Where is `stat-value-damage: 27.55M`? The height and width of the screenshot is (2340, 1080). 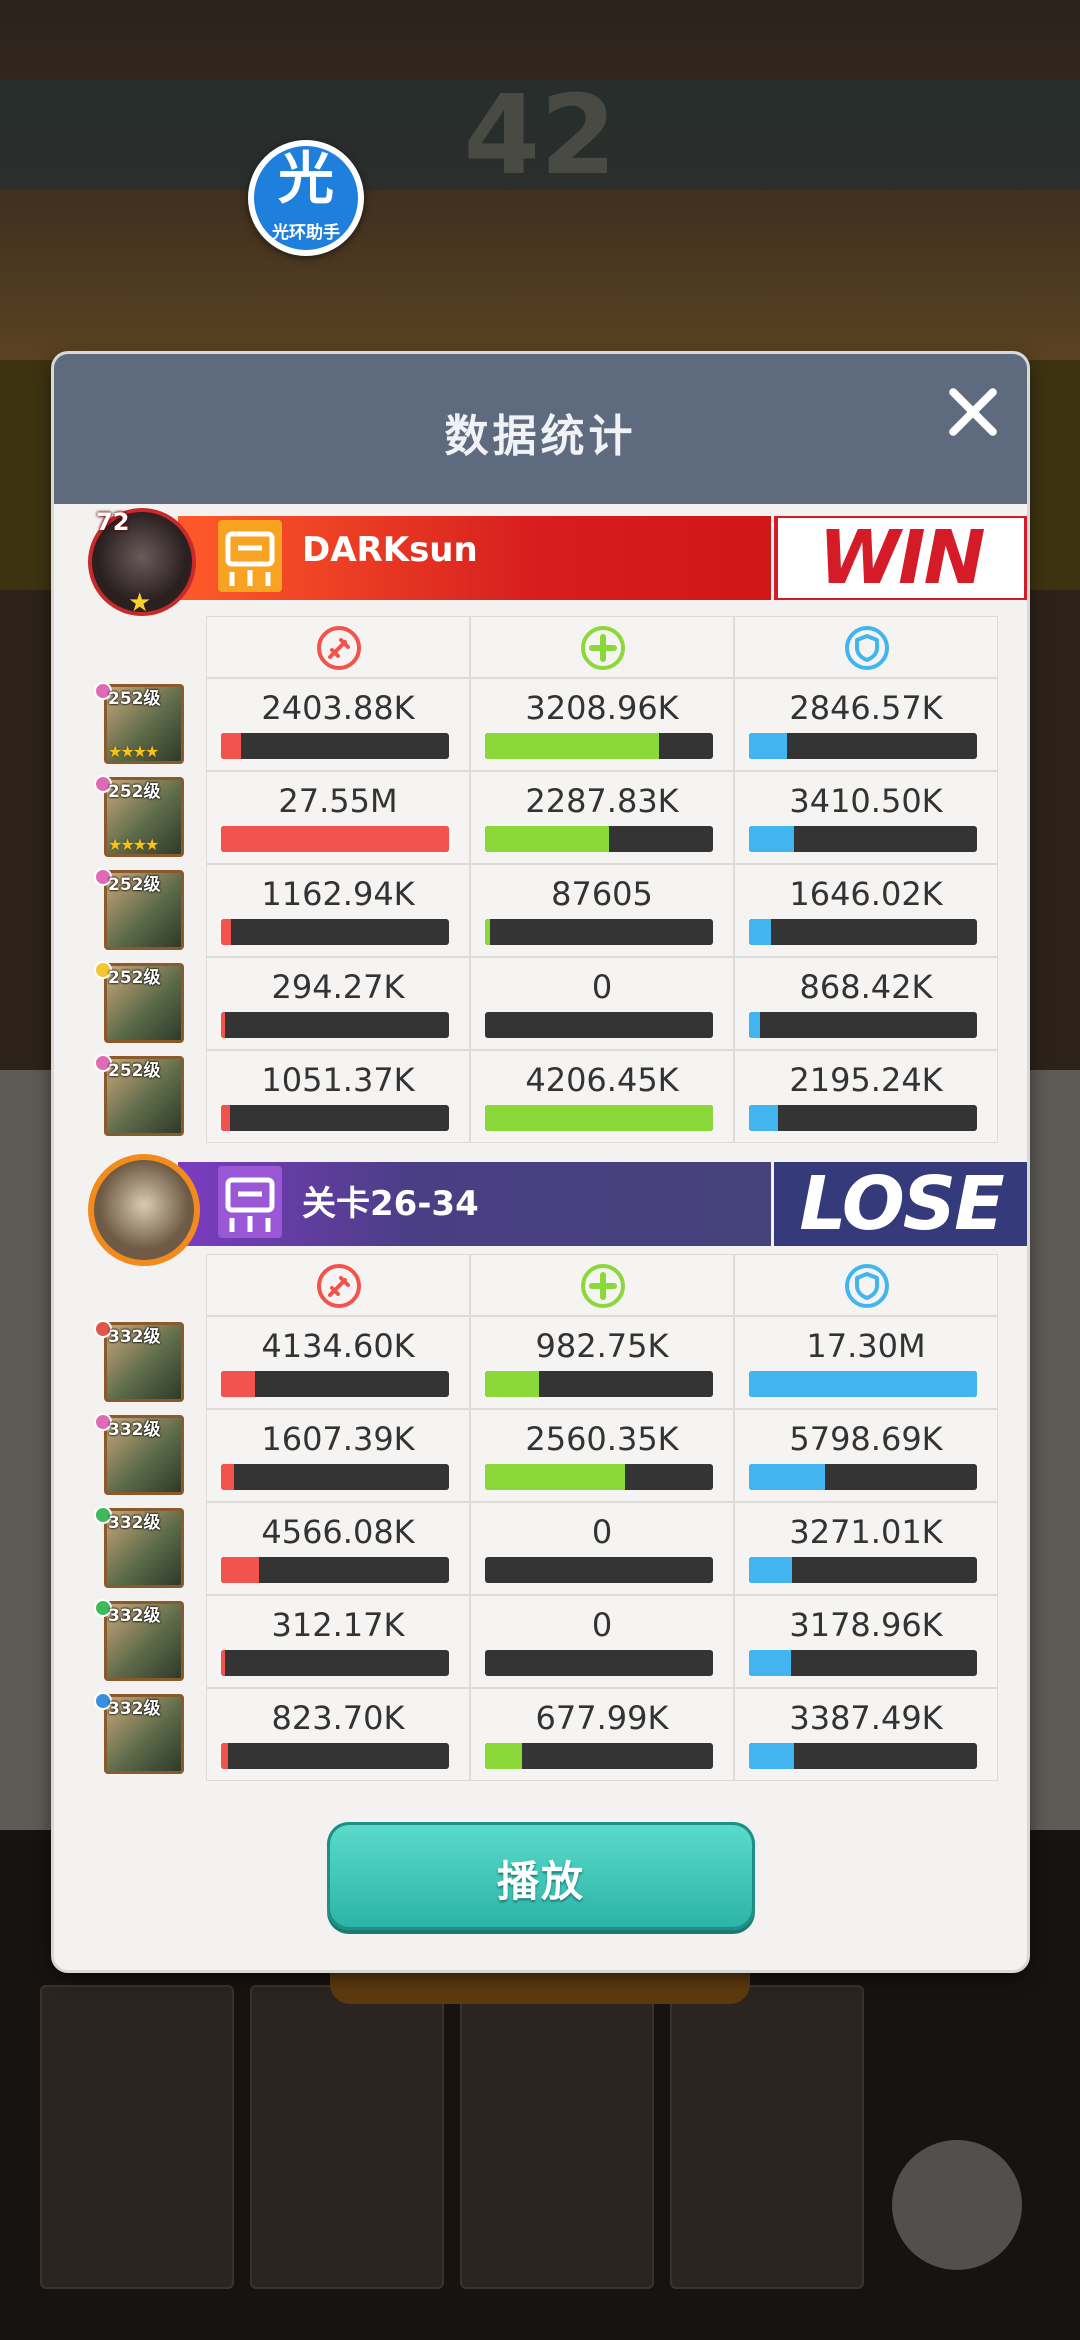 stat-value-damage: 27.55M is located at coordinates (338, 801).